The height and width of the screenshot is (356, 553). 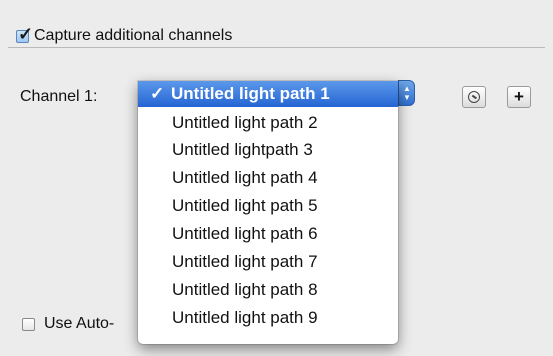 I want to click on menu-item-label: Untitled light path 4, so click(x=245, y=177).